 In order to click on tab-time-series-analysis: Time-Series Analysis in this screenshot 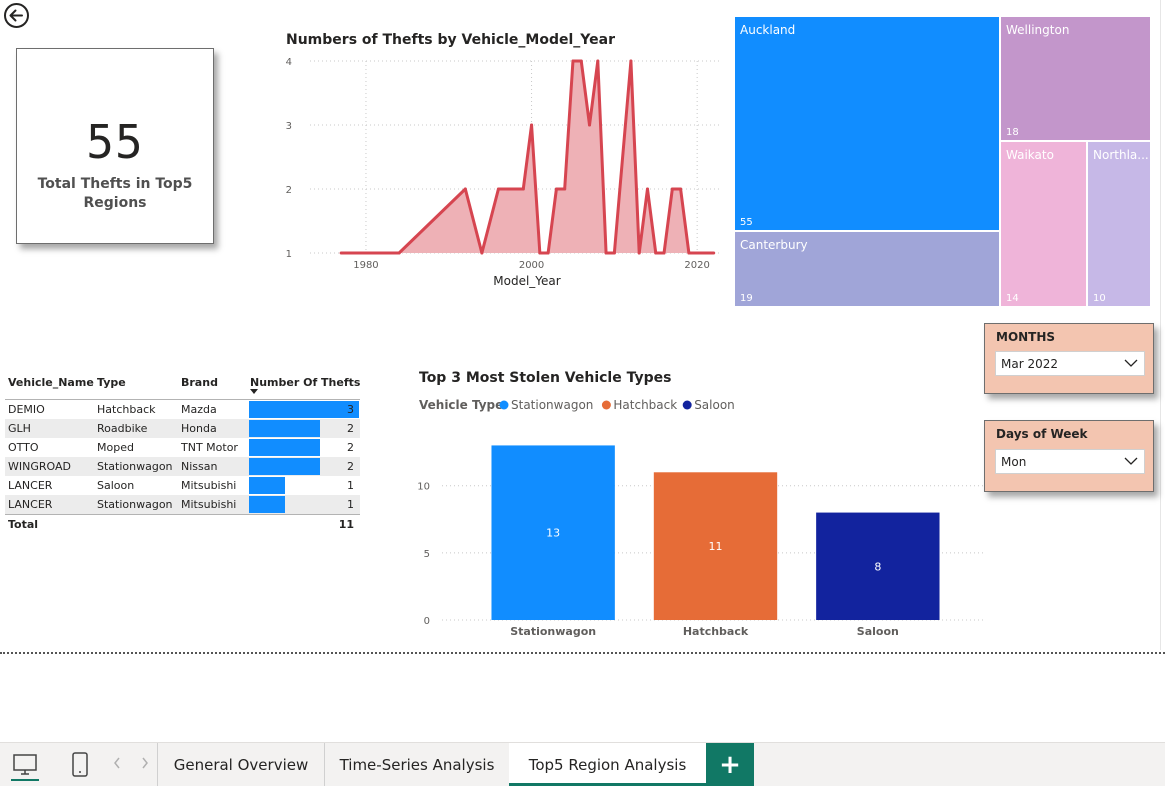, I will do `click(417, 764)`.